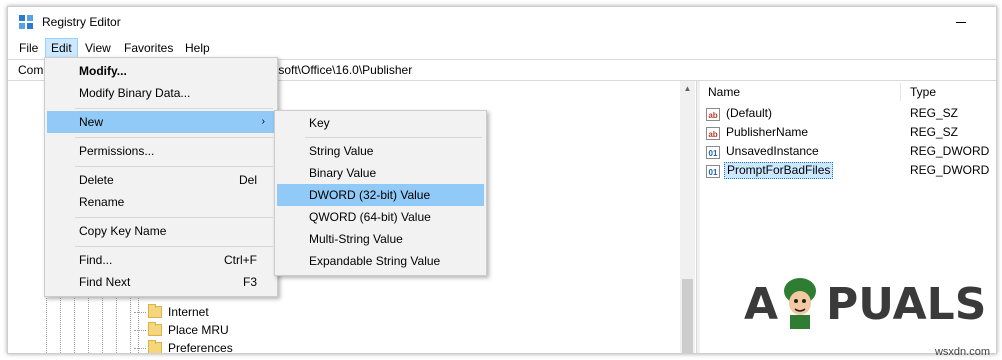  I want to click on column-header-type: Type, so click(923, 92).